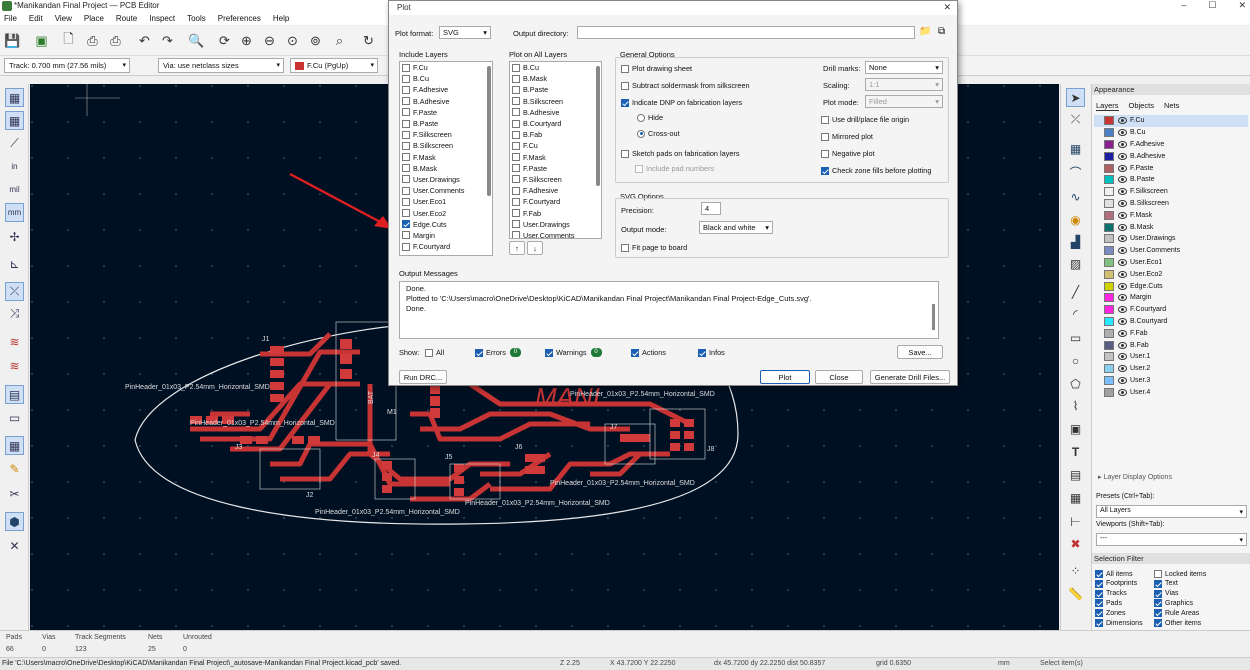 The height and width of the screenshot is (670, 1250). What do you see at coordinates (865, 119) in the screenshot?
I see `drill-origin-checkbox: Use drill/place file origin` at bounding box center [865, 119].